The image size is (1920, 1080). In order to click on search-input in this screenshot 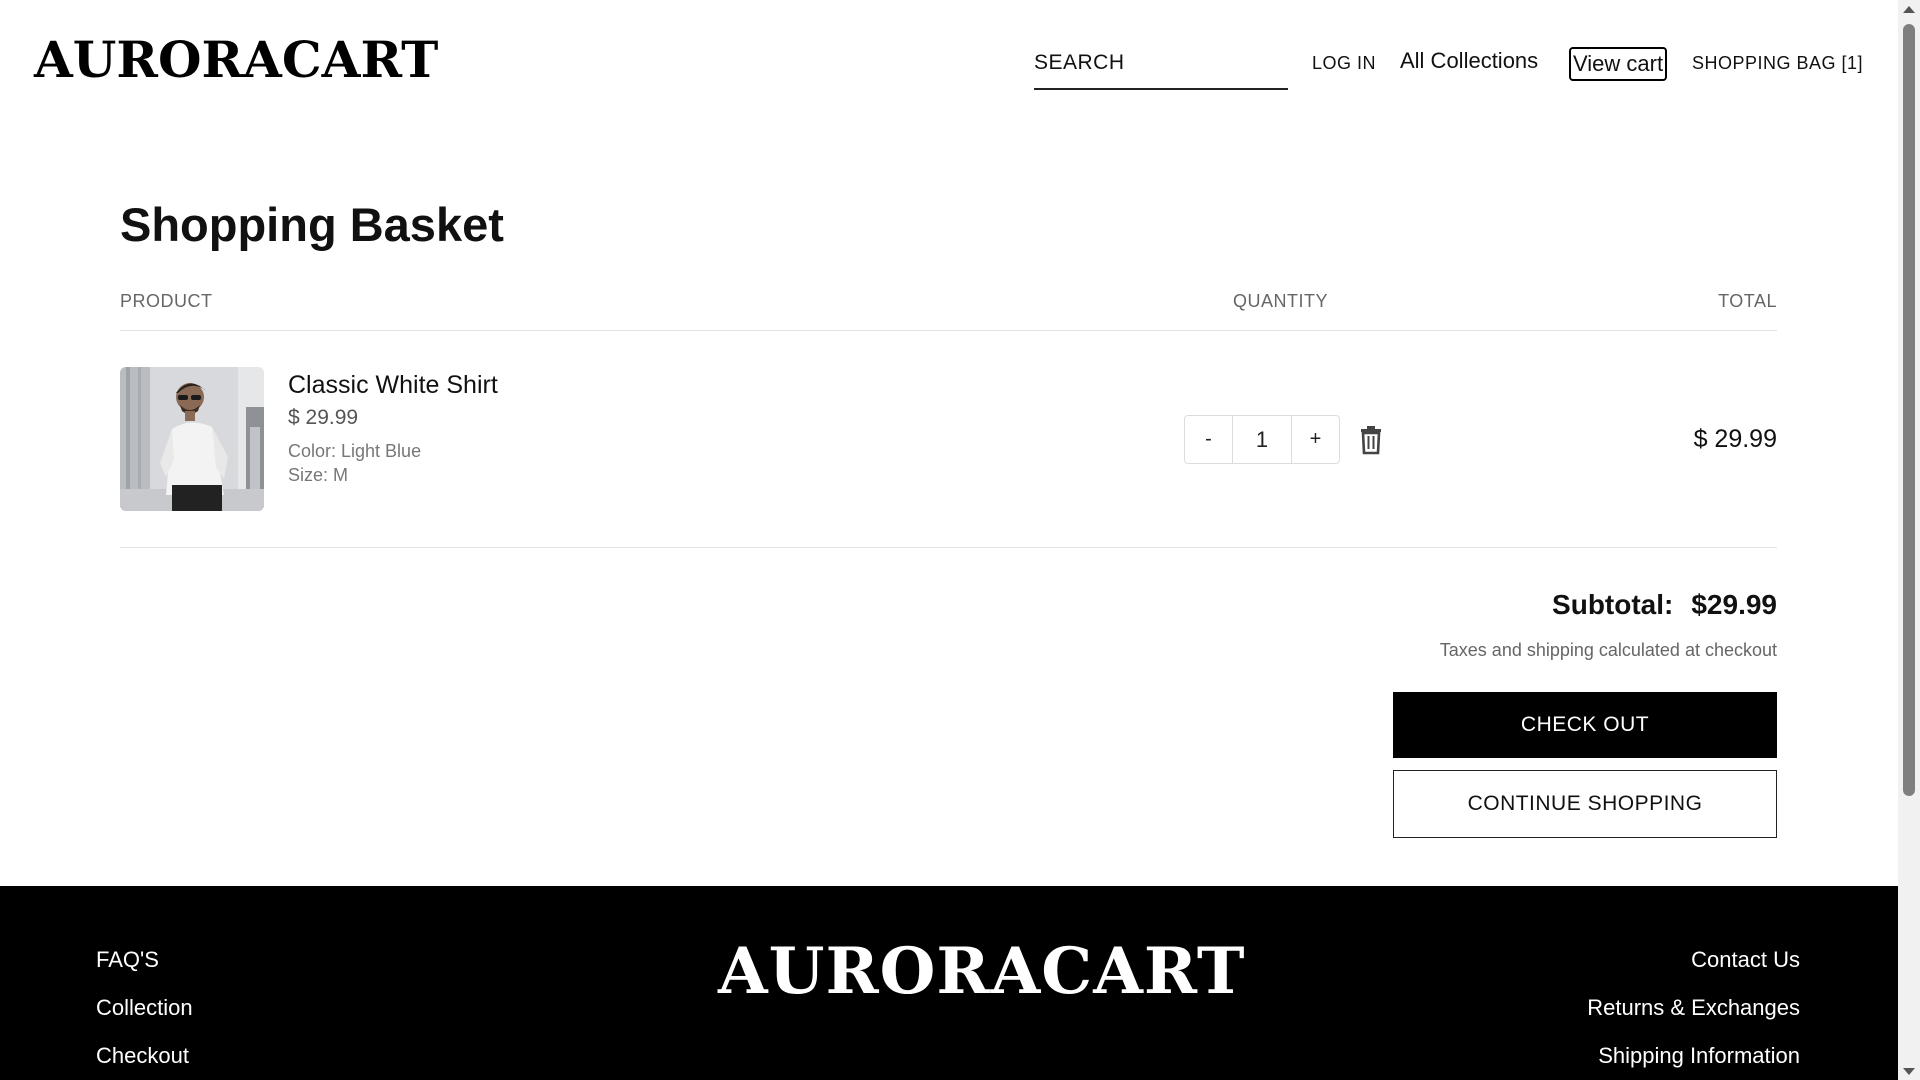, I will do `click(1161, 63)`.